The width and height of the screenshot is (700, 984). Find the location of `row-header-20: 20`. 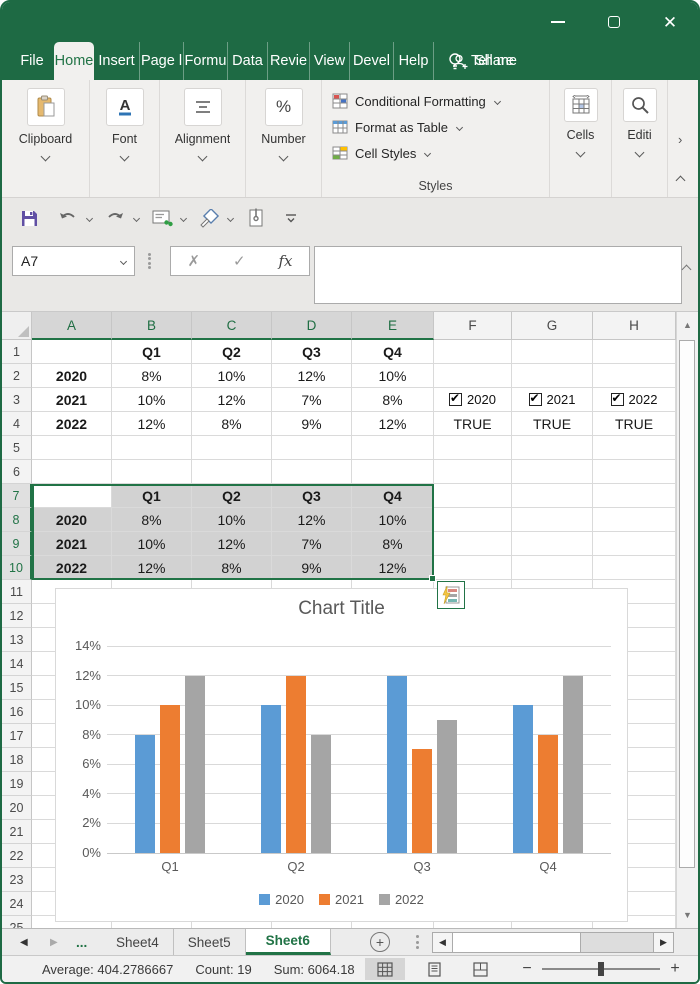

row-header-20: 20 is located at coordinates (17, 808).